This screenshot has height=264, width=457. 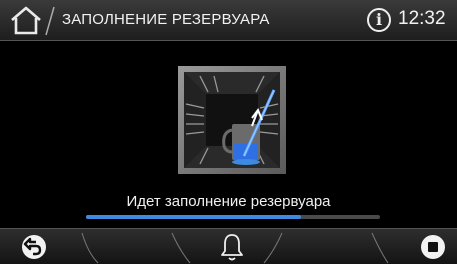 I want to click on home-icon, so click(x=26, y=20).